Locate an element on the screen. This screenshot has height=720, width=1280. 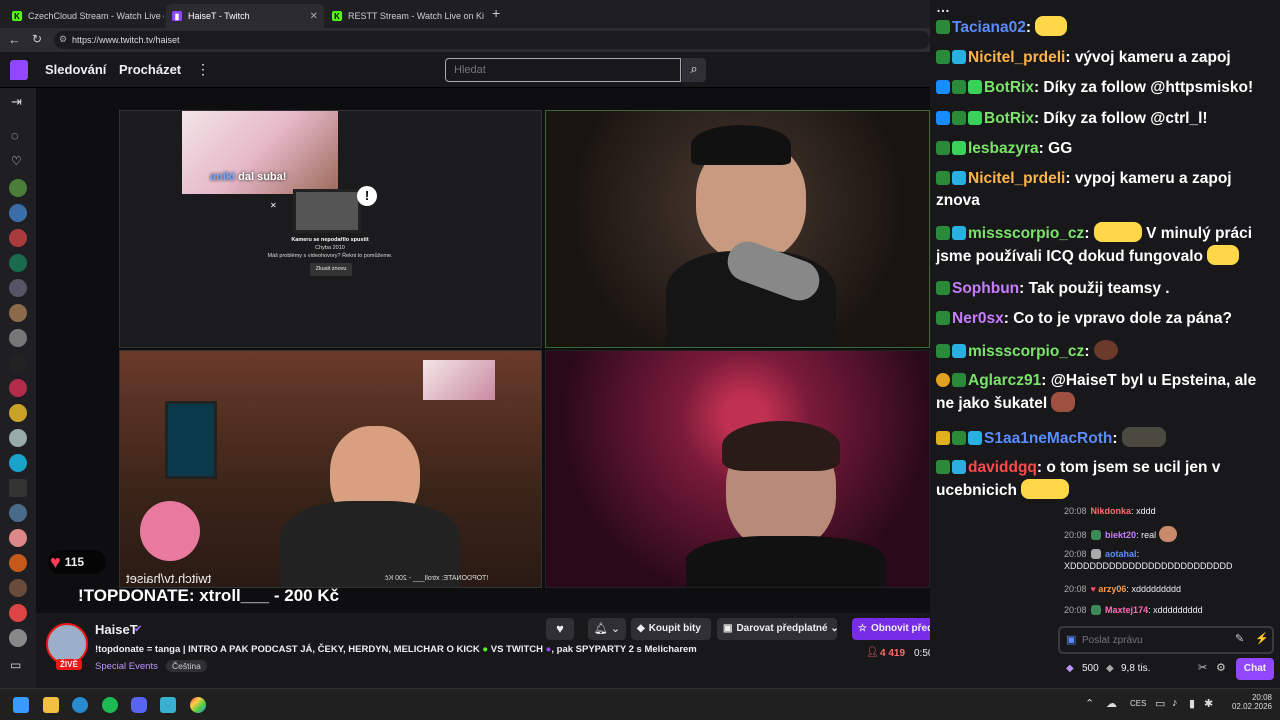
more-menu-icon: ⋮ is located at coordinates (203, 69).